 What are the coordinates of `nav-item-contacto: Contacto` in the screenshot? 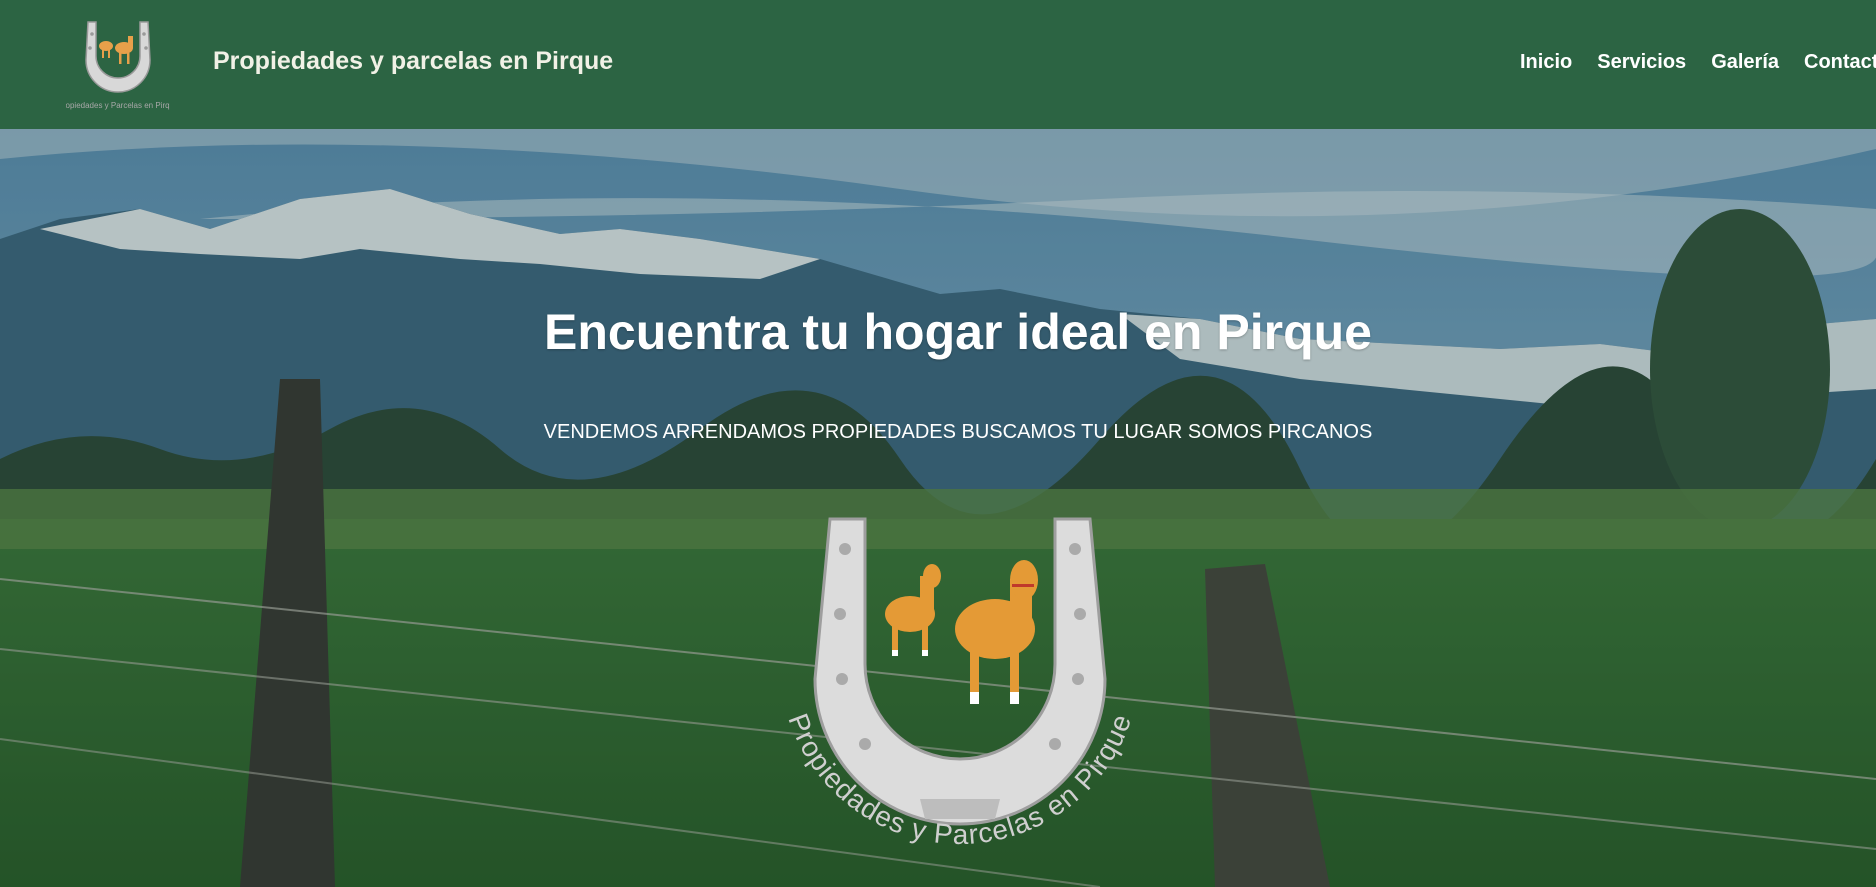 It's located at (1840, 62).